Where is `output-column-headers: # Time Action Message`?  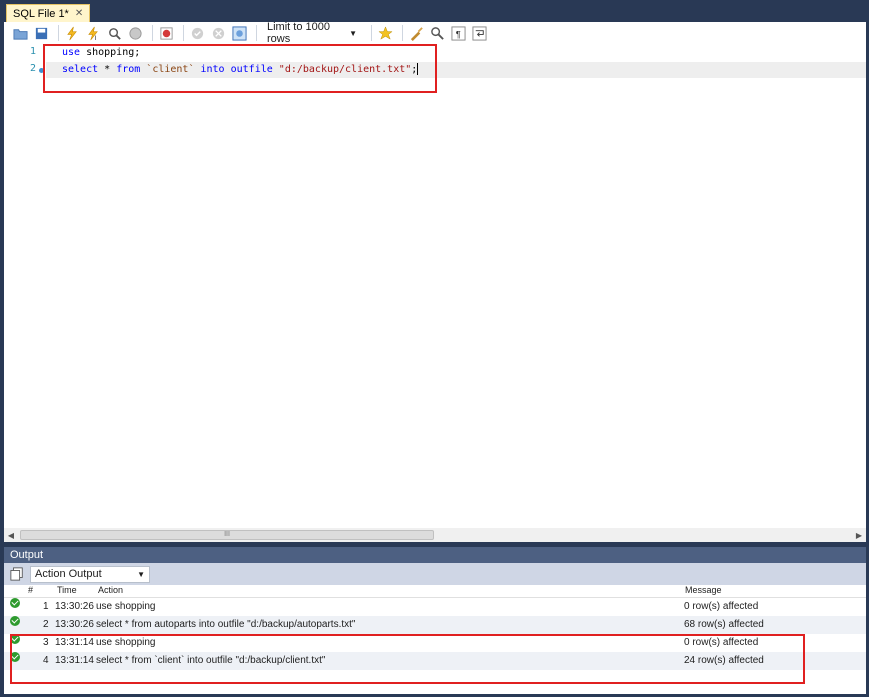 output-column-headers: # Time Action Message is located at coordinates (435, 591).